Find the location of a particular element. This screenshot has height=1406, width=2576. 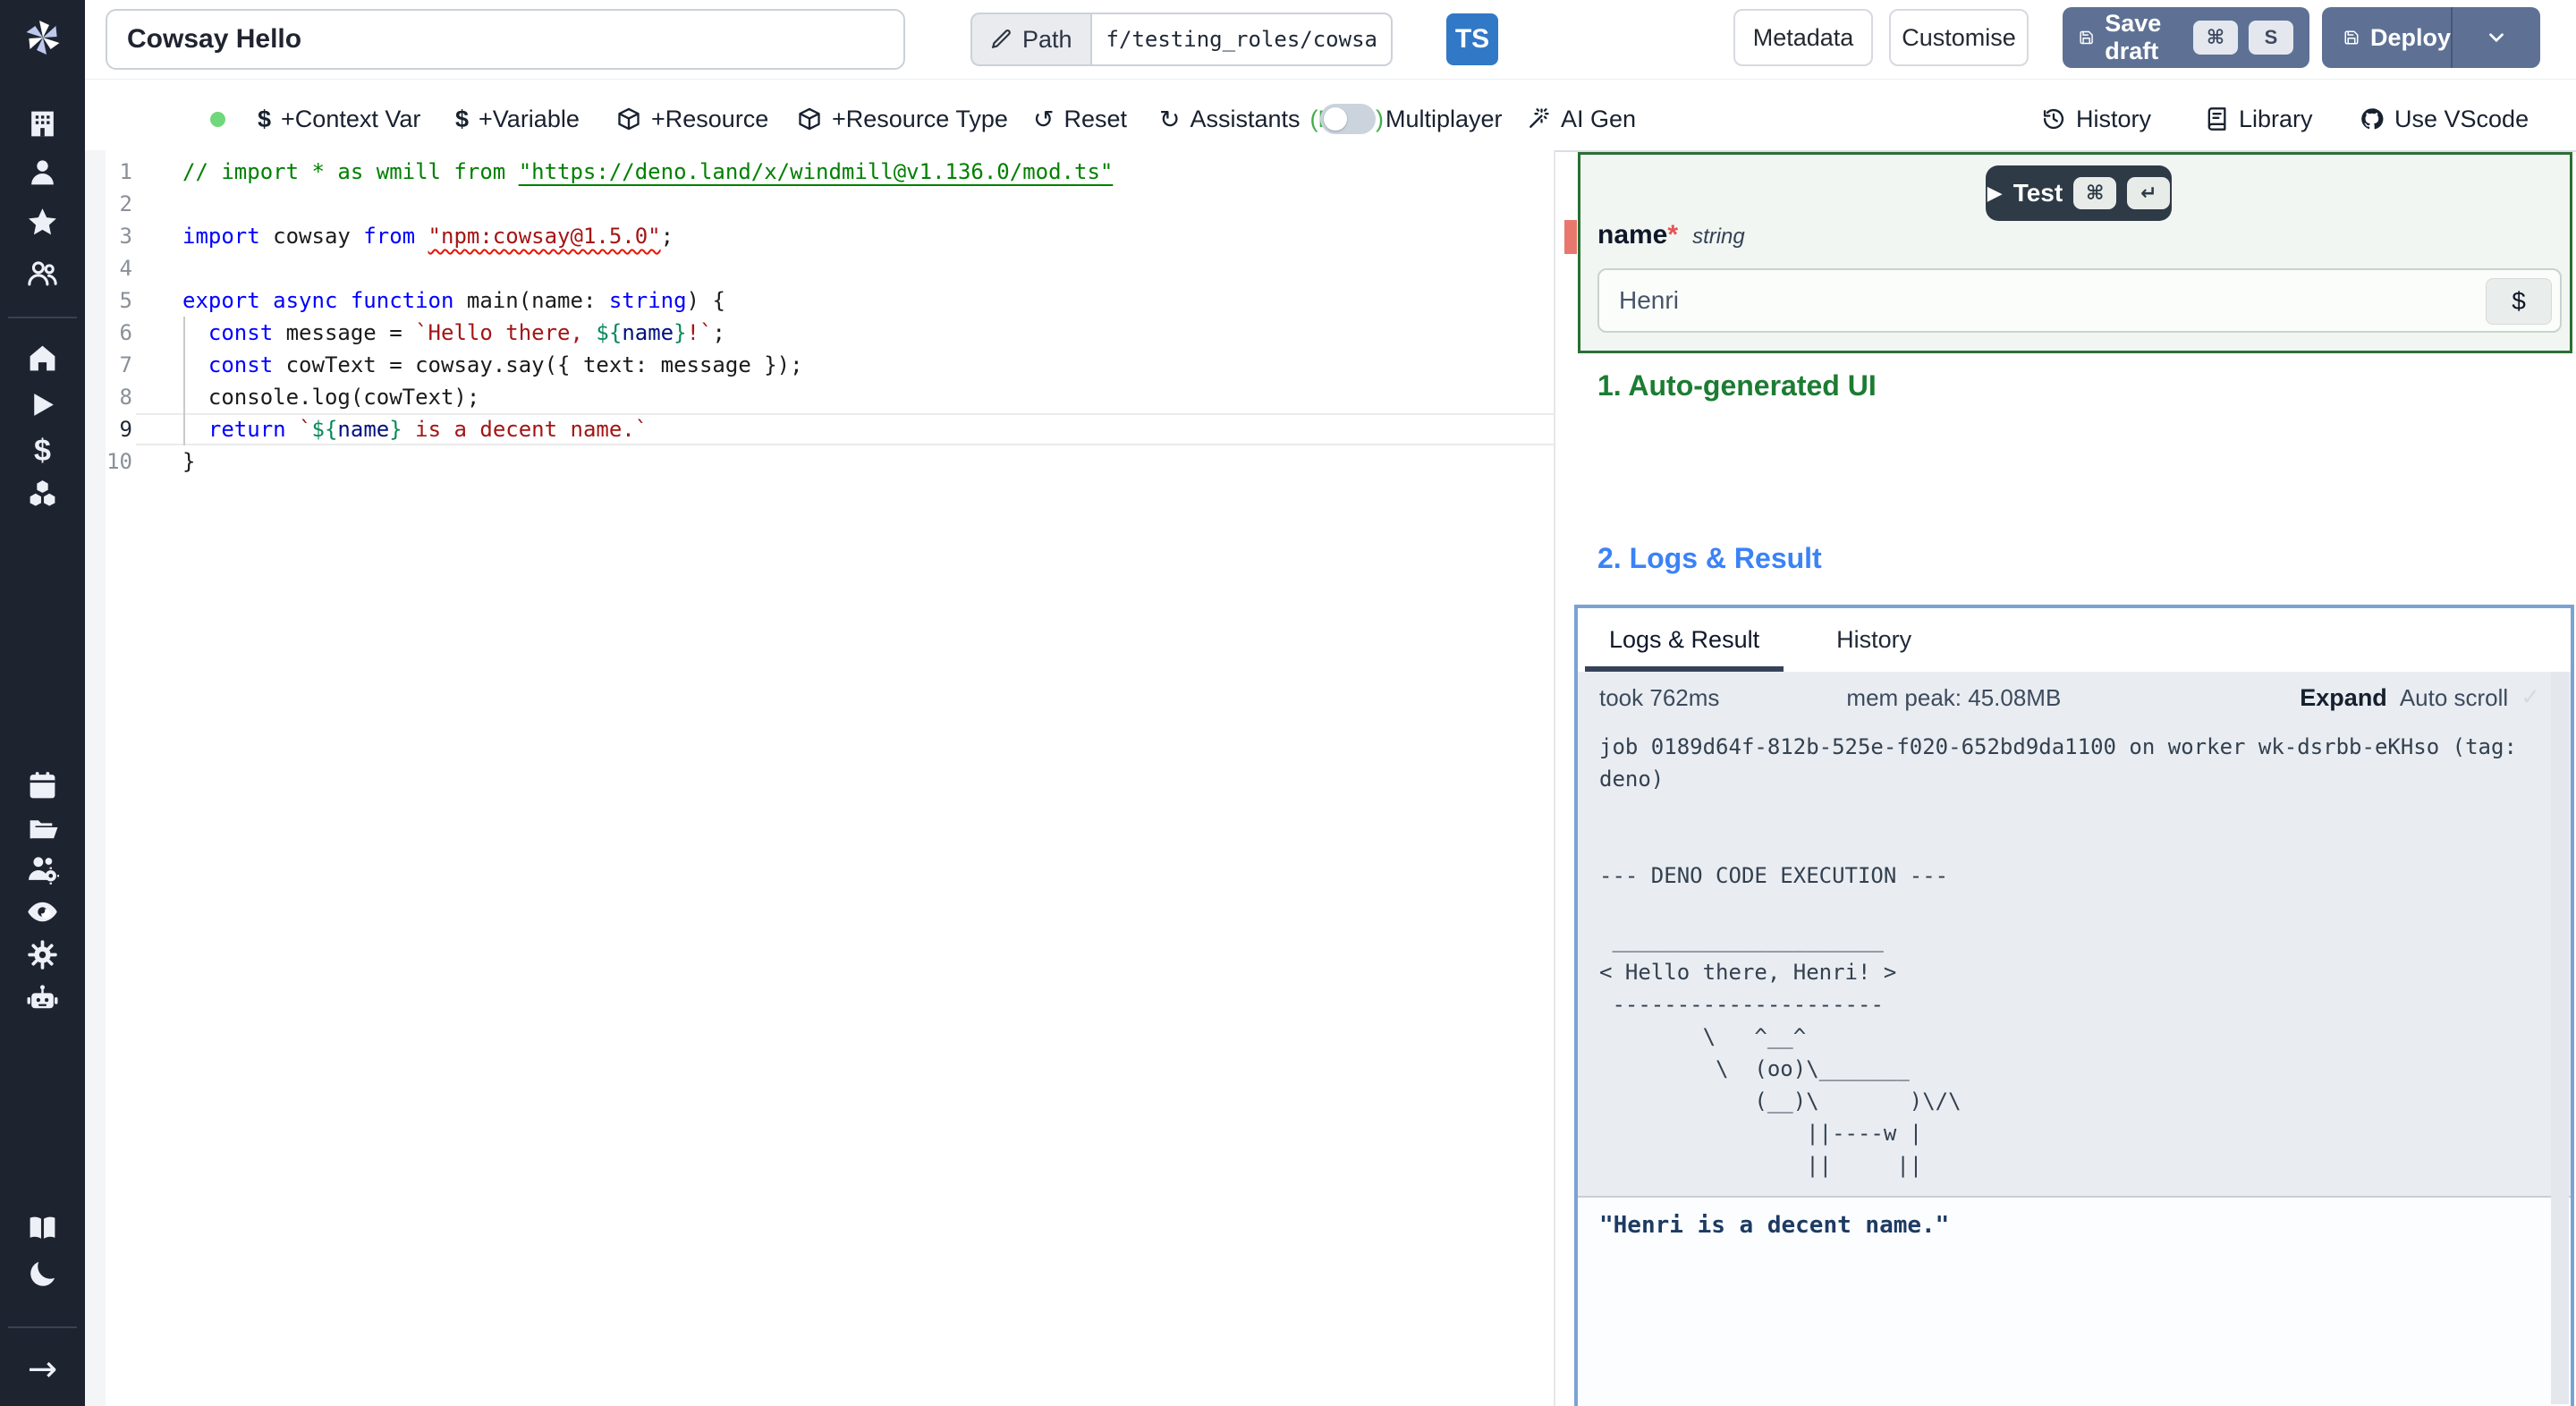

tab-history: History is located at coordinates (1874, 640).